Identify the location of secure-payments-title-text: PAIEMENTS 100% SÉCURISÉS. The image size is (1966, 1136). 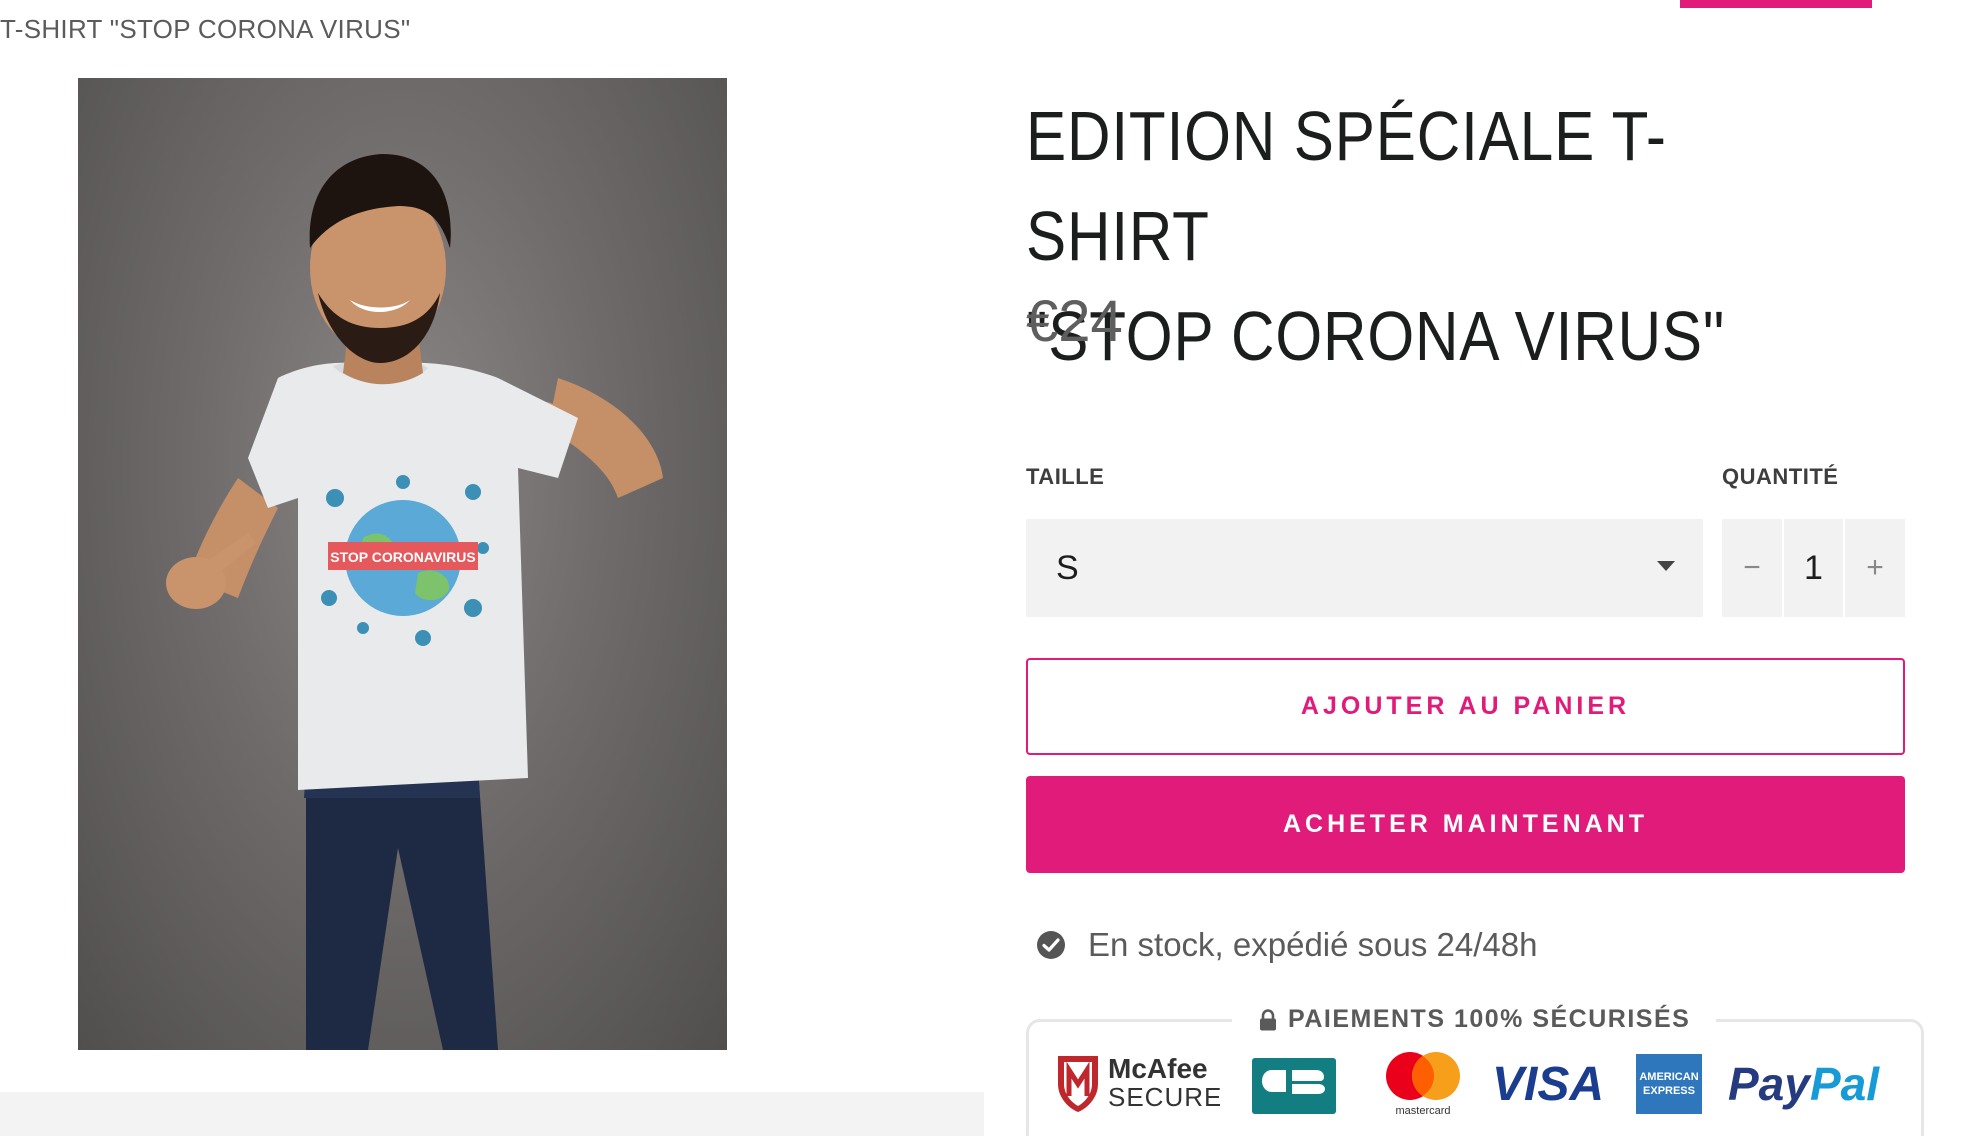
(1489, 1019).